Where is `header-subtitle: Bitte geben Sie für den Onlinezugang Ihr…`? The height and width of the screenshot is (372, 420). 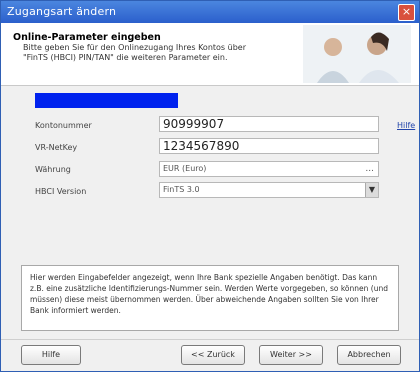 header-subtitle: Bitte geben Sie für den Onlinezugang Ihr… is located at coordinates (134, 52).